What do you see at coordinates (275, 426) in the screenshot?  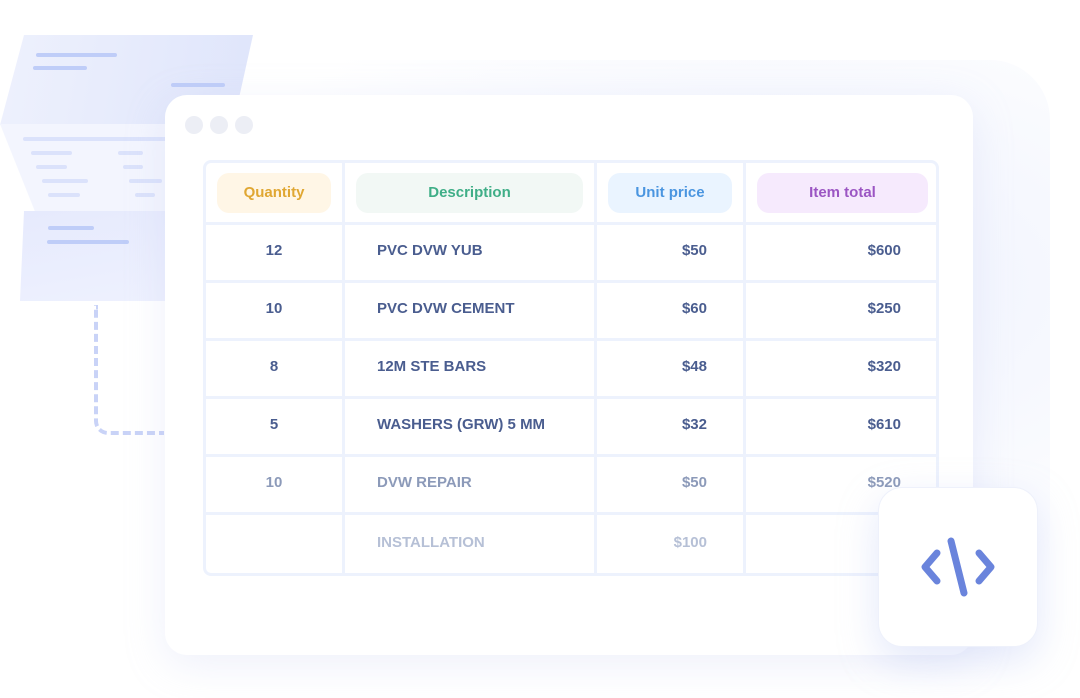 I see `quantity-cell: 5` at bounding box center [275, 426].